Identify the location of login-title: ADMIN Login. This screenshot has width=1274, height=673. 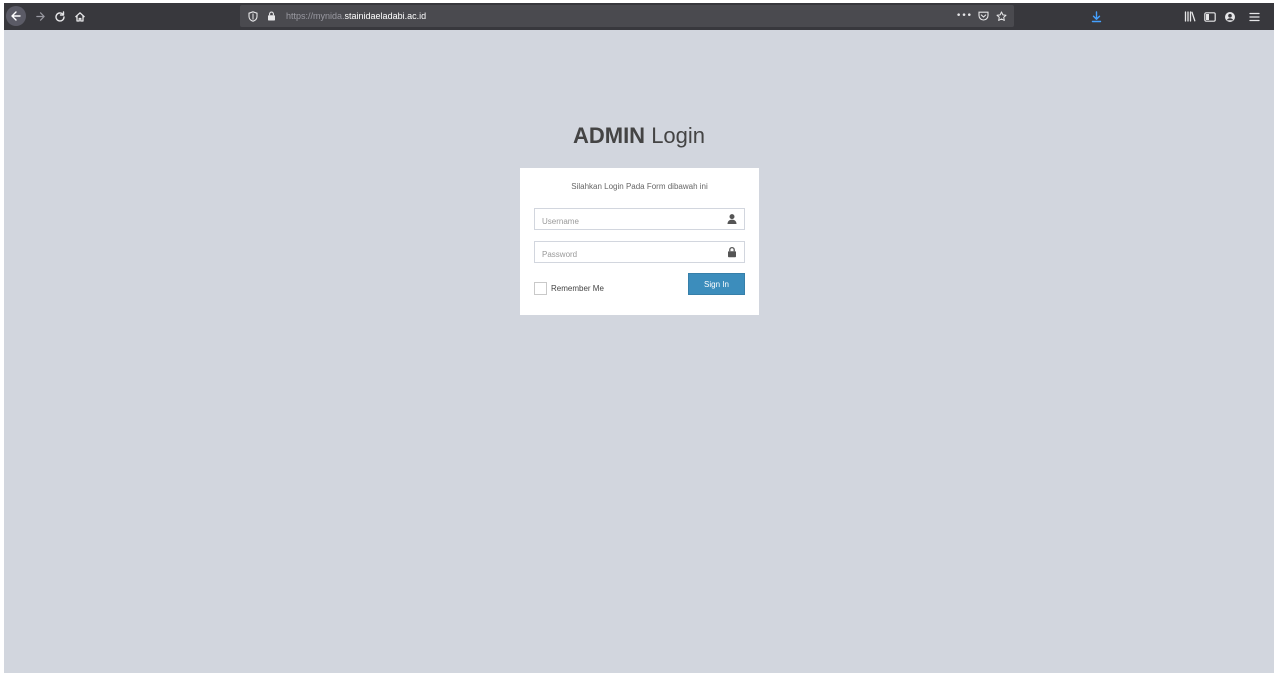
(639, 136).